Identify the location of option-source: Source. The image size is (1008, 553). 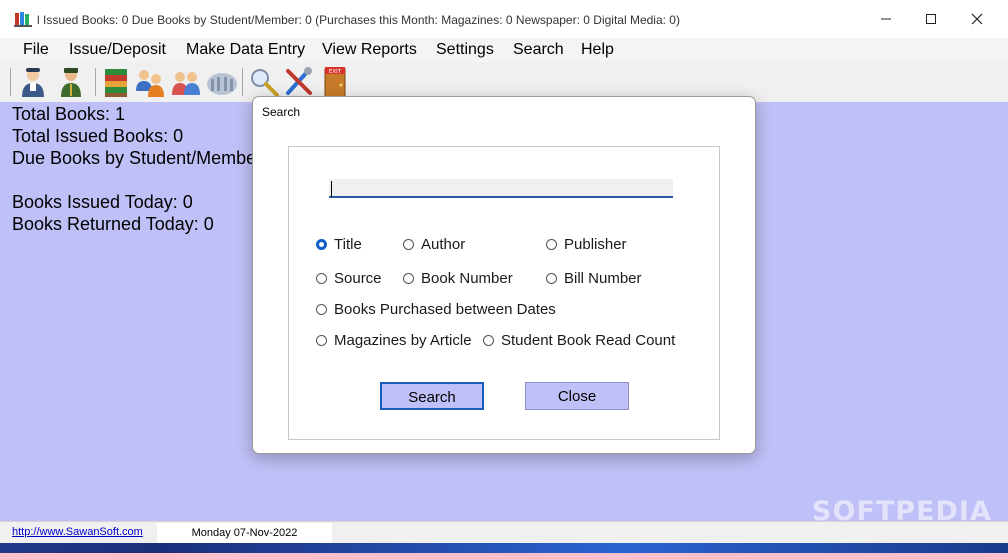
(349, 278).